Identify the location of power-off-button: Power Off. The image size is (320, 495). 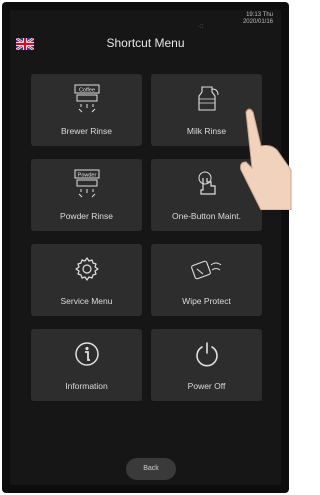
(206, 365).